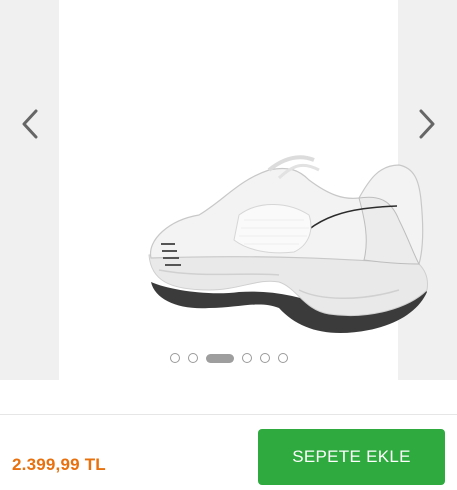  I want to click on next-image-button, so click(427, 124).